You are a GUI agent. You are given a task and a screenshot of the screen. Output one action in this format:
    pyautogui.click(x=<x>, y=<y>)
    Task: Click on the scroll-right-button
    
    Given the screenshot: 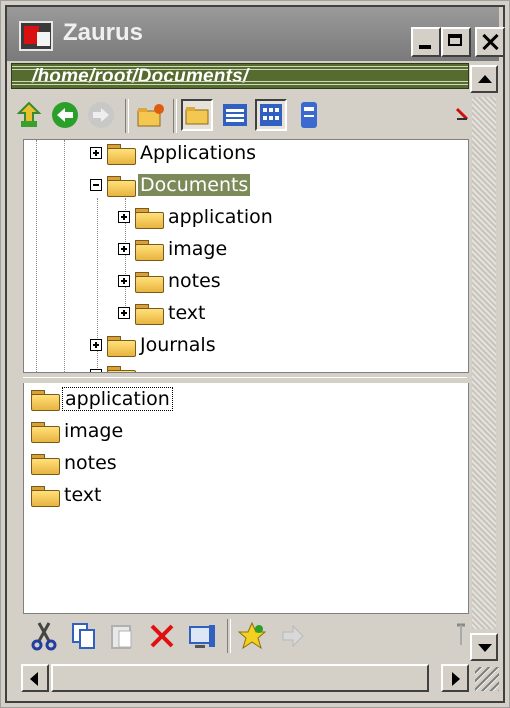 What is the action you would take?
    pyautogui.click(x=455, y=678)
    